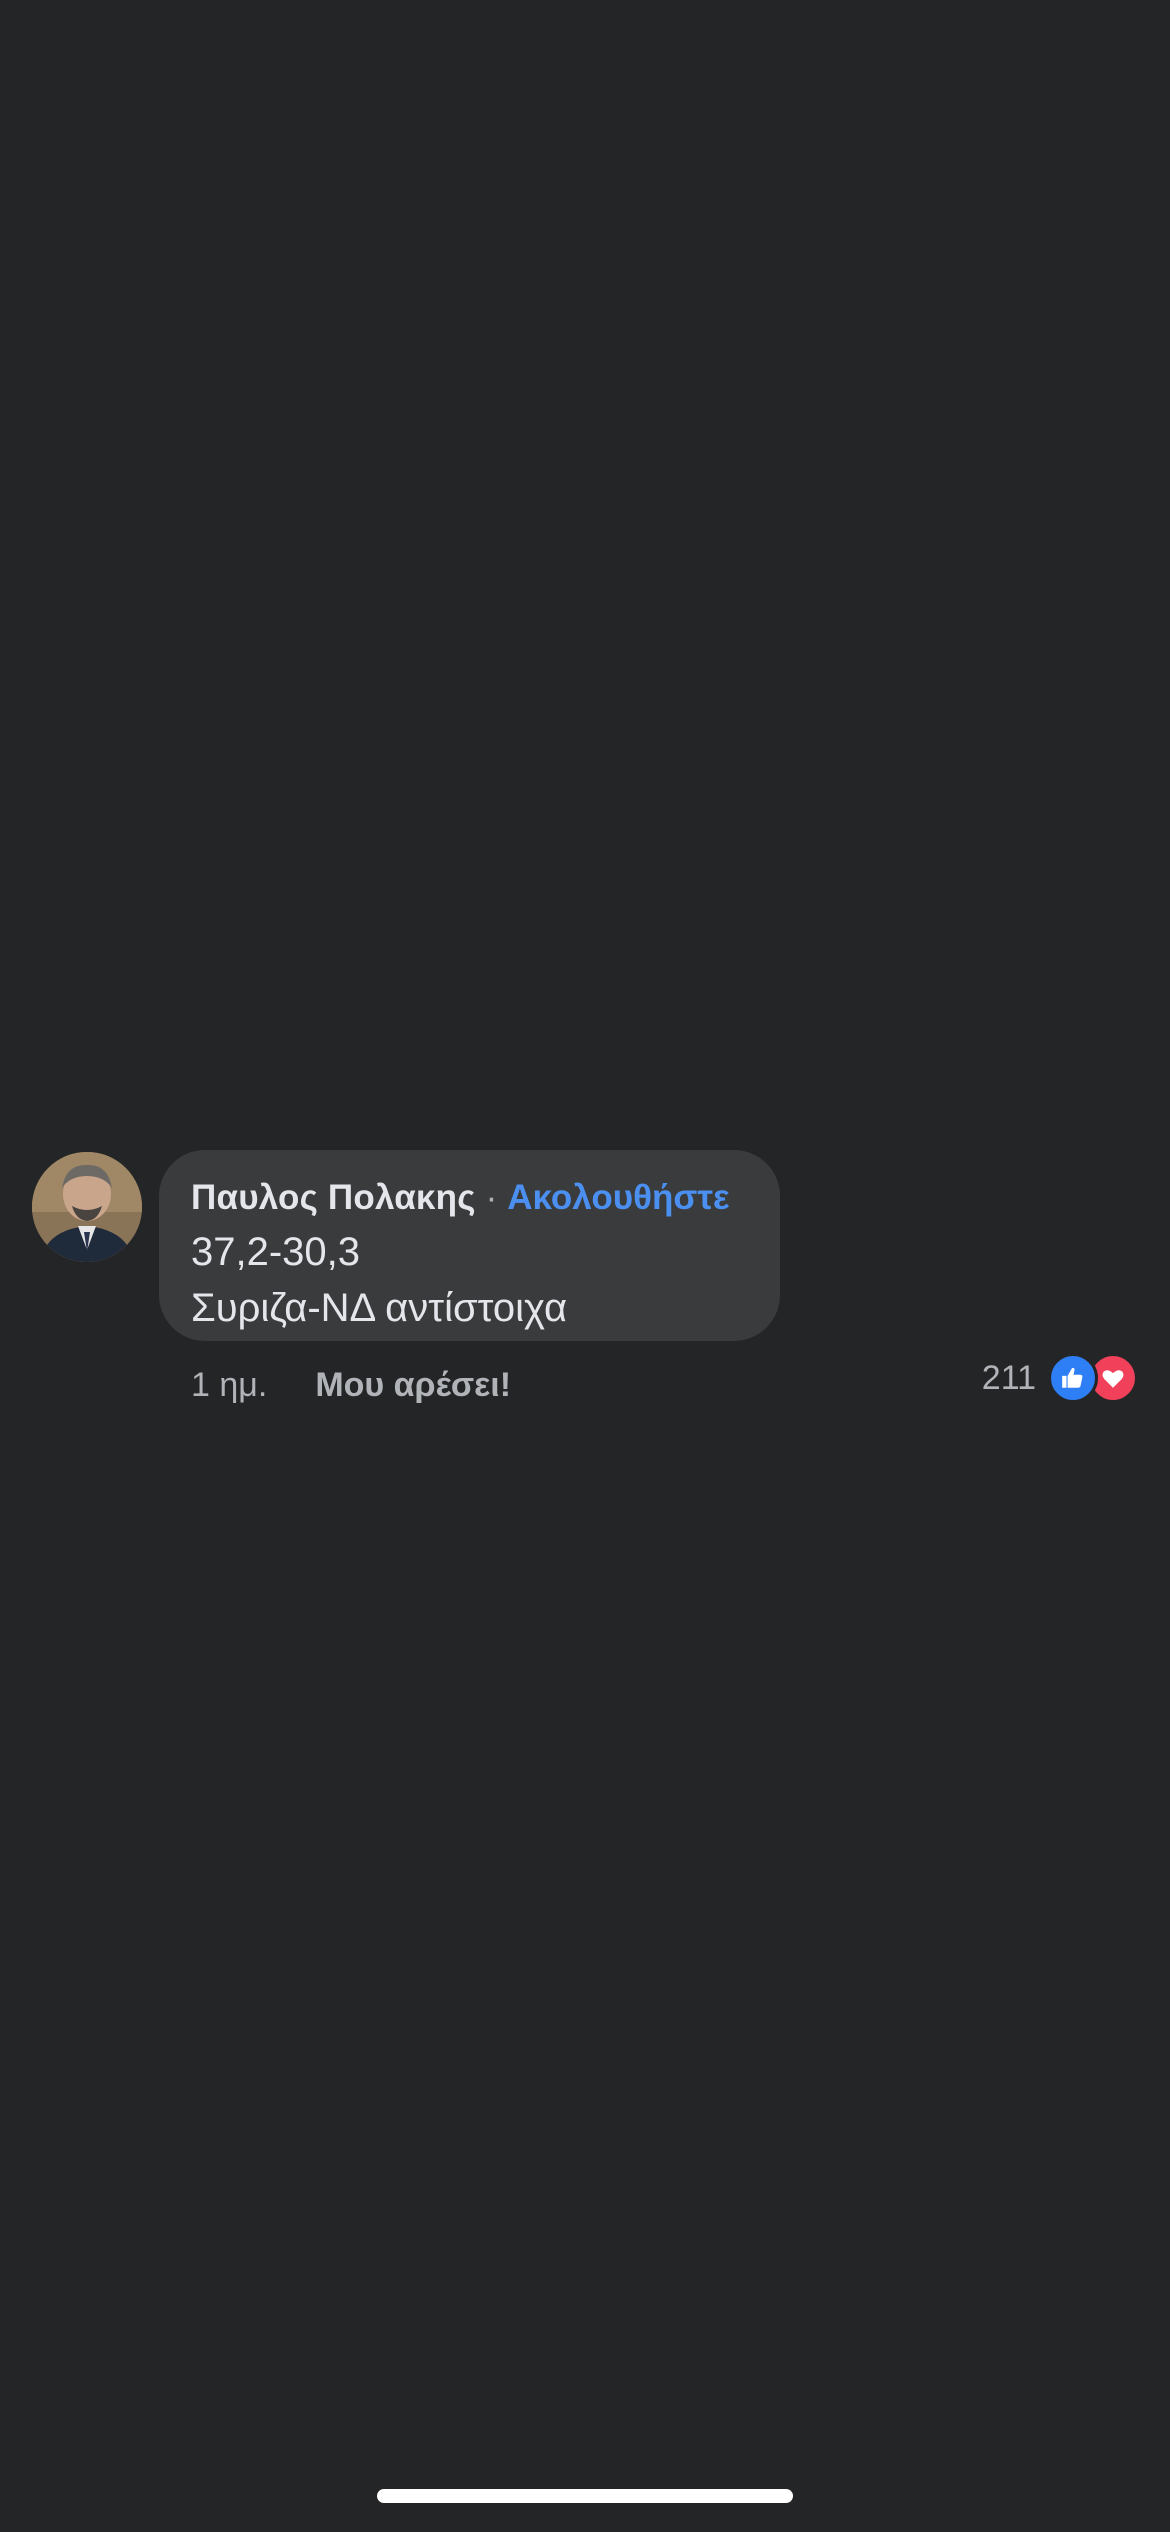 The image size is (1170, 2532). I want to click on comment-header: Παυλος Πολακης · Ακολουθήστε, so click(469, 1198).